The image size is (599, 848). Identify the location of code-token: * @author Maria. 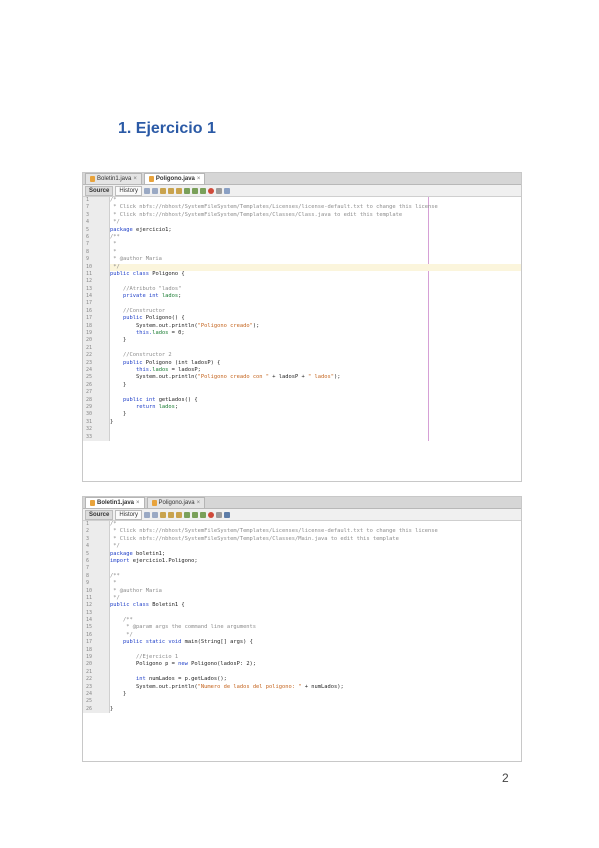
(136, 259).